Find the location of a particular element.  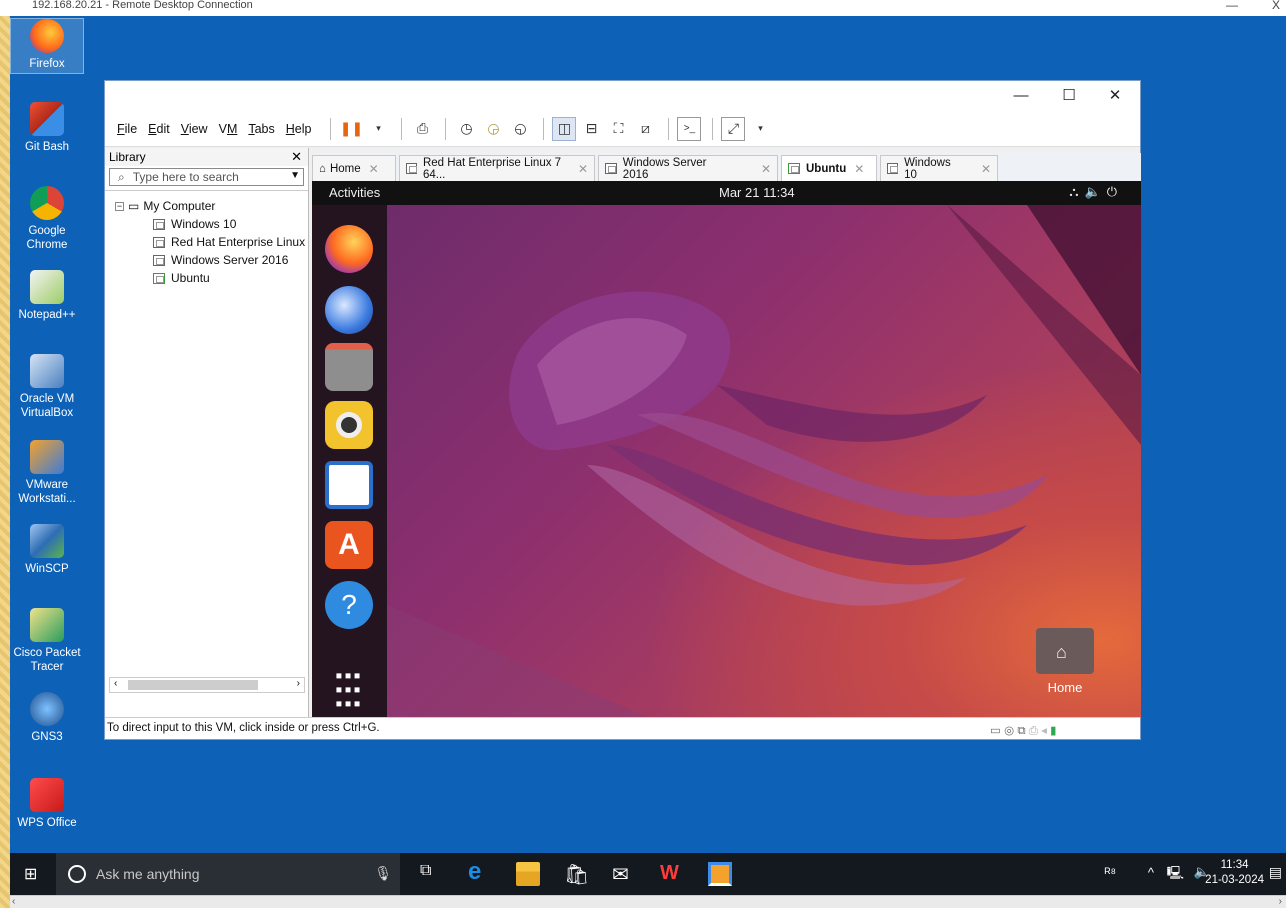

show-apps-grid-icon: ▪▪▪ ▪▪▪ ▪▪▪ is located at coordinates (349, 686).